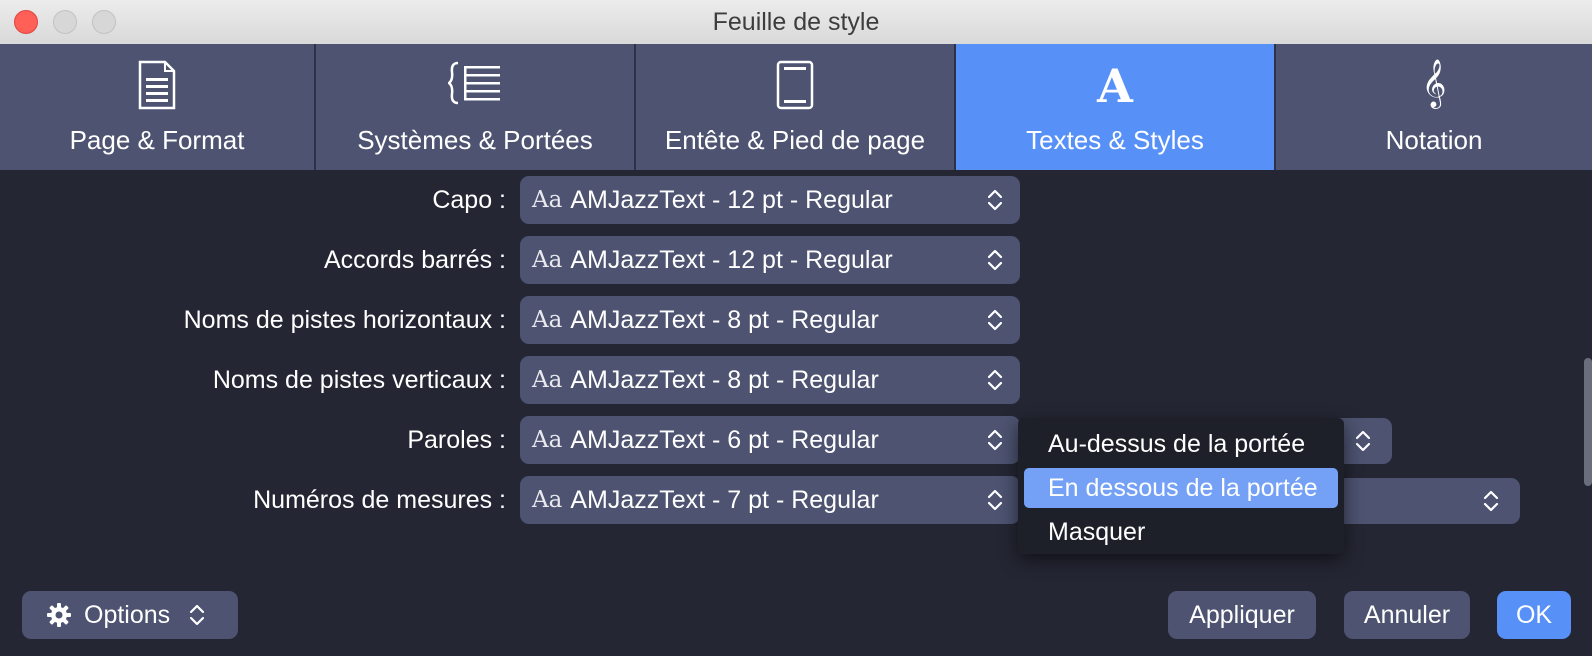 Image resolution: width=1592 pixels, height=656 pixels. Describe the element at coordinates (379, 500) in the screenshot. I see `bar-numbers-label: Numéros de mesures :` at that location.